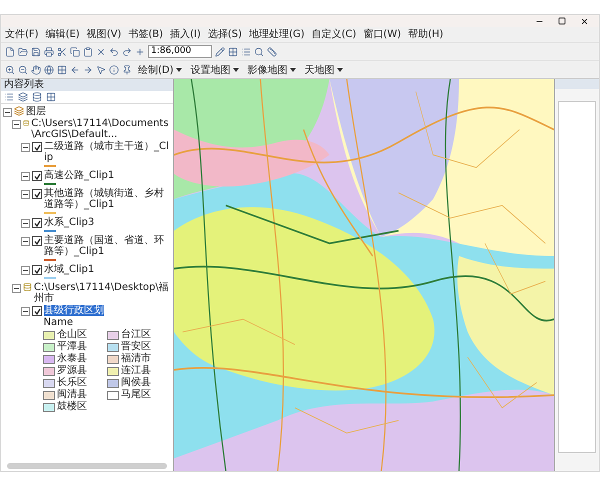 Image resolution: width=600 pixels, height=480 pixels. I want to click on save-icon, so click(36, 51).